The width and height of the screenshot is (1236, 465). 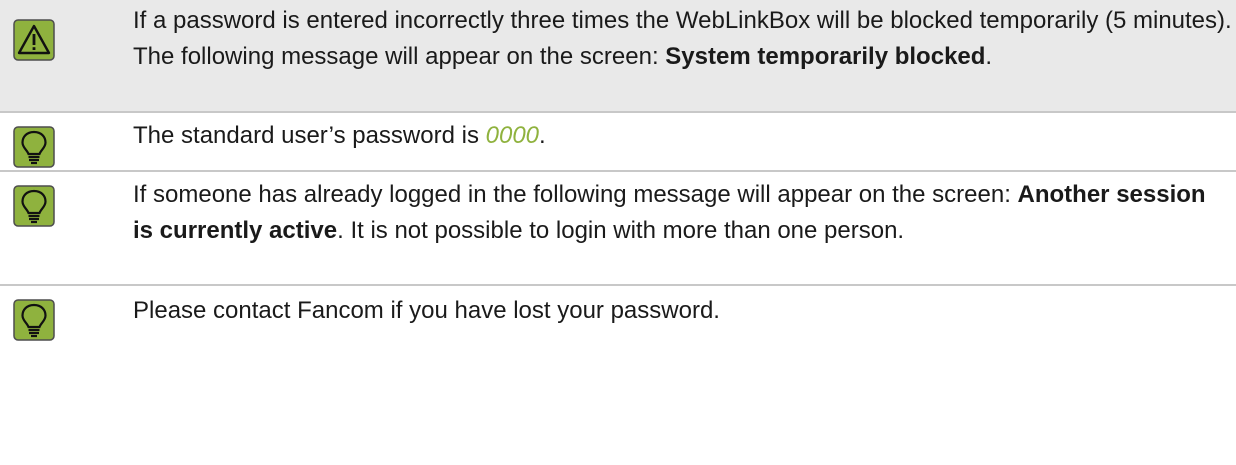 I want to click on tip-text-end: ., so click(x=542, y=135).